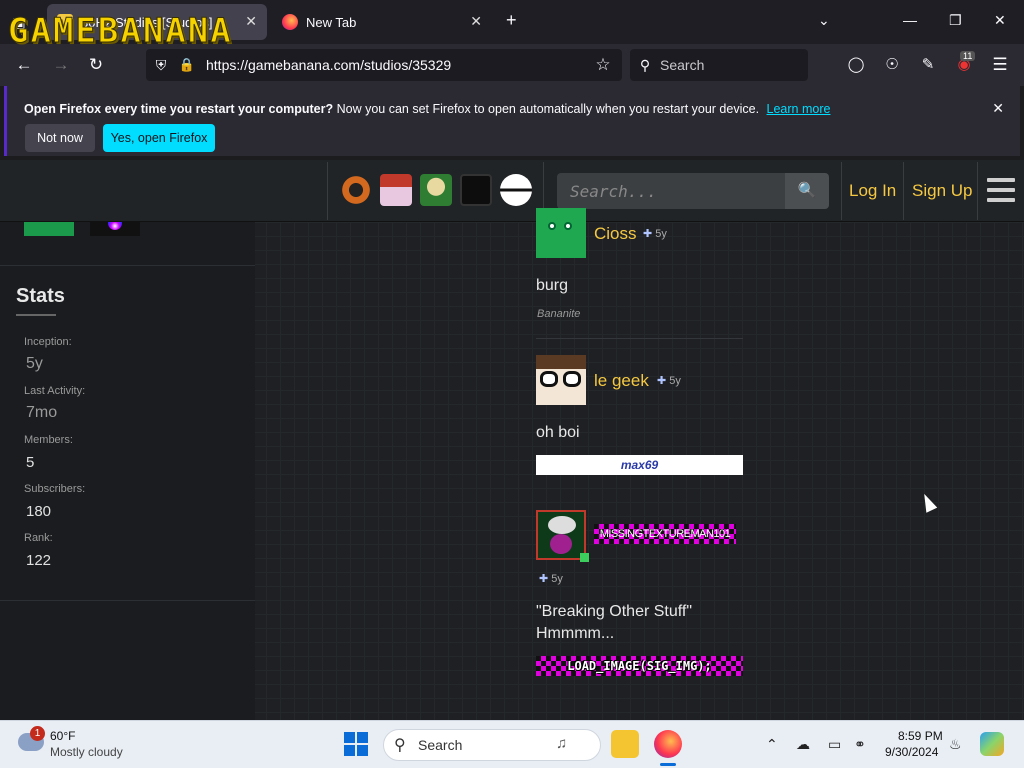  Describe the element at coordinates (562, 743) in the screenshot. I see `headphones-icon: ♫` at that location.